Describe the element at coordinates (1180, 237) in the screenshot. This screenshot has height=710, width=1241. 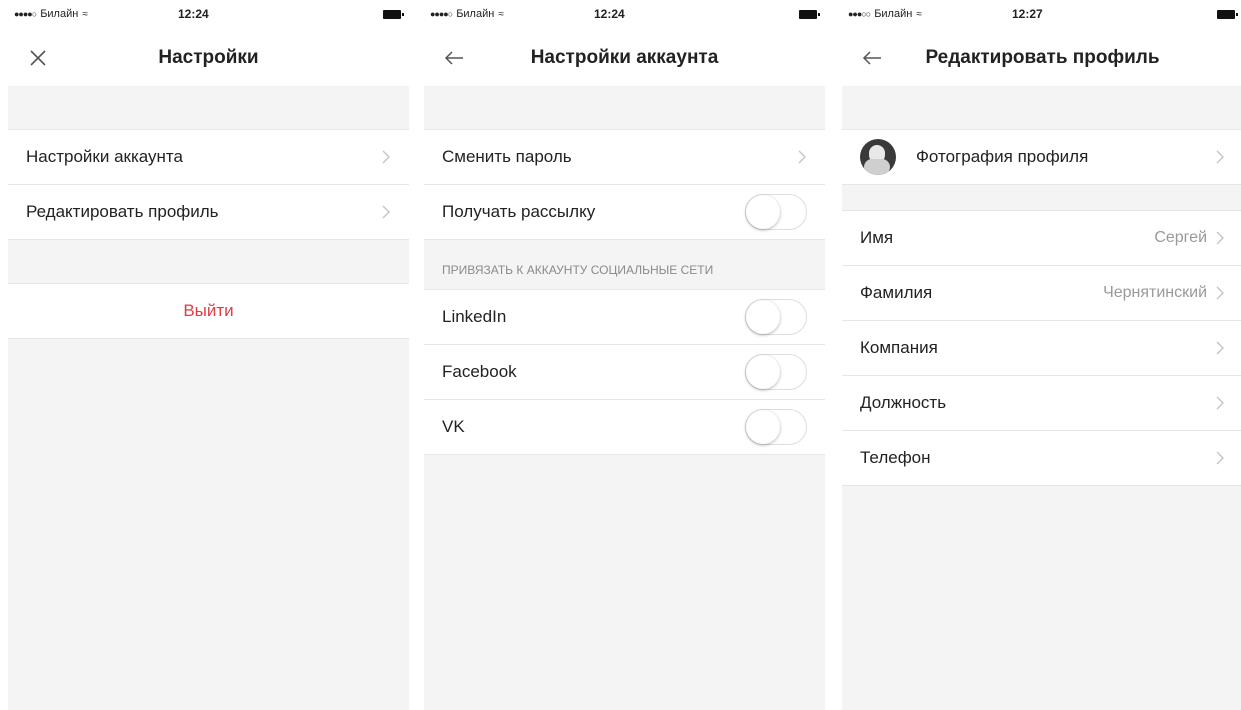
I see `row-value: Сергей` at that location.